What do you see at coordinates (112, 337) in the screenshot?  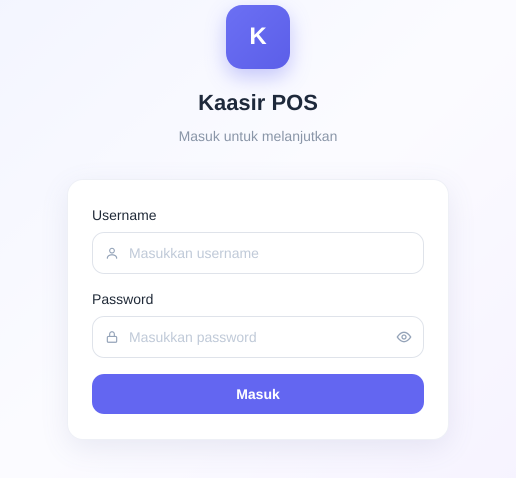 I see `lock-icon` at bounding box center [112, 337].